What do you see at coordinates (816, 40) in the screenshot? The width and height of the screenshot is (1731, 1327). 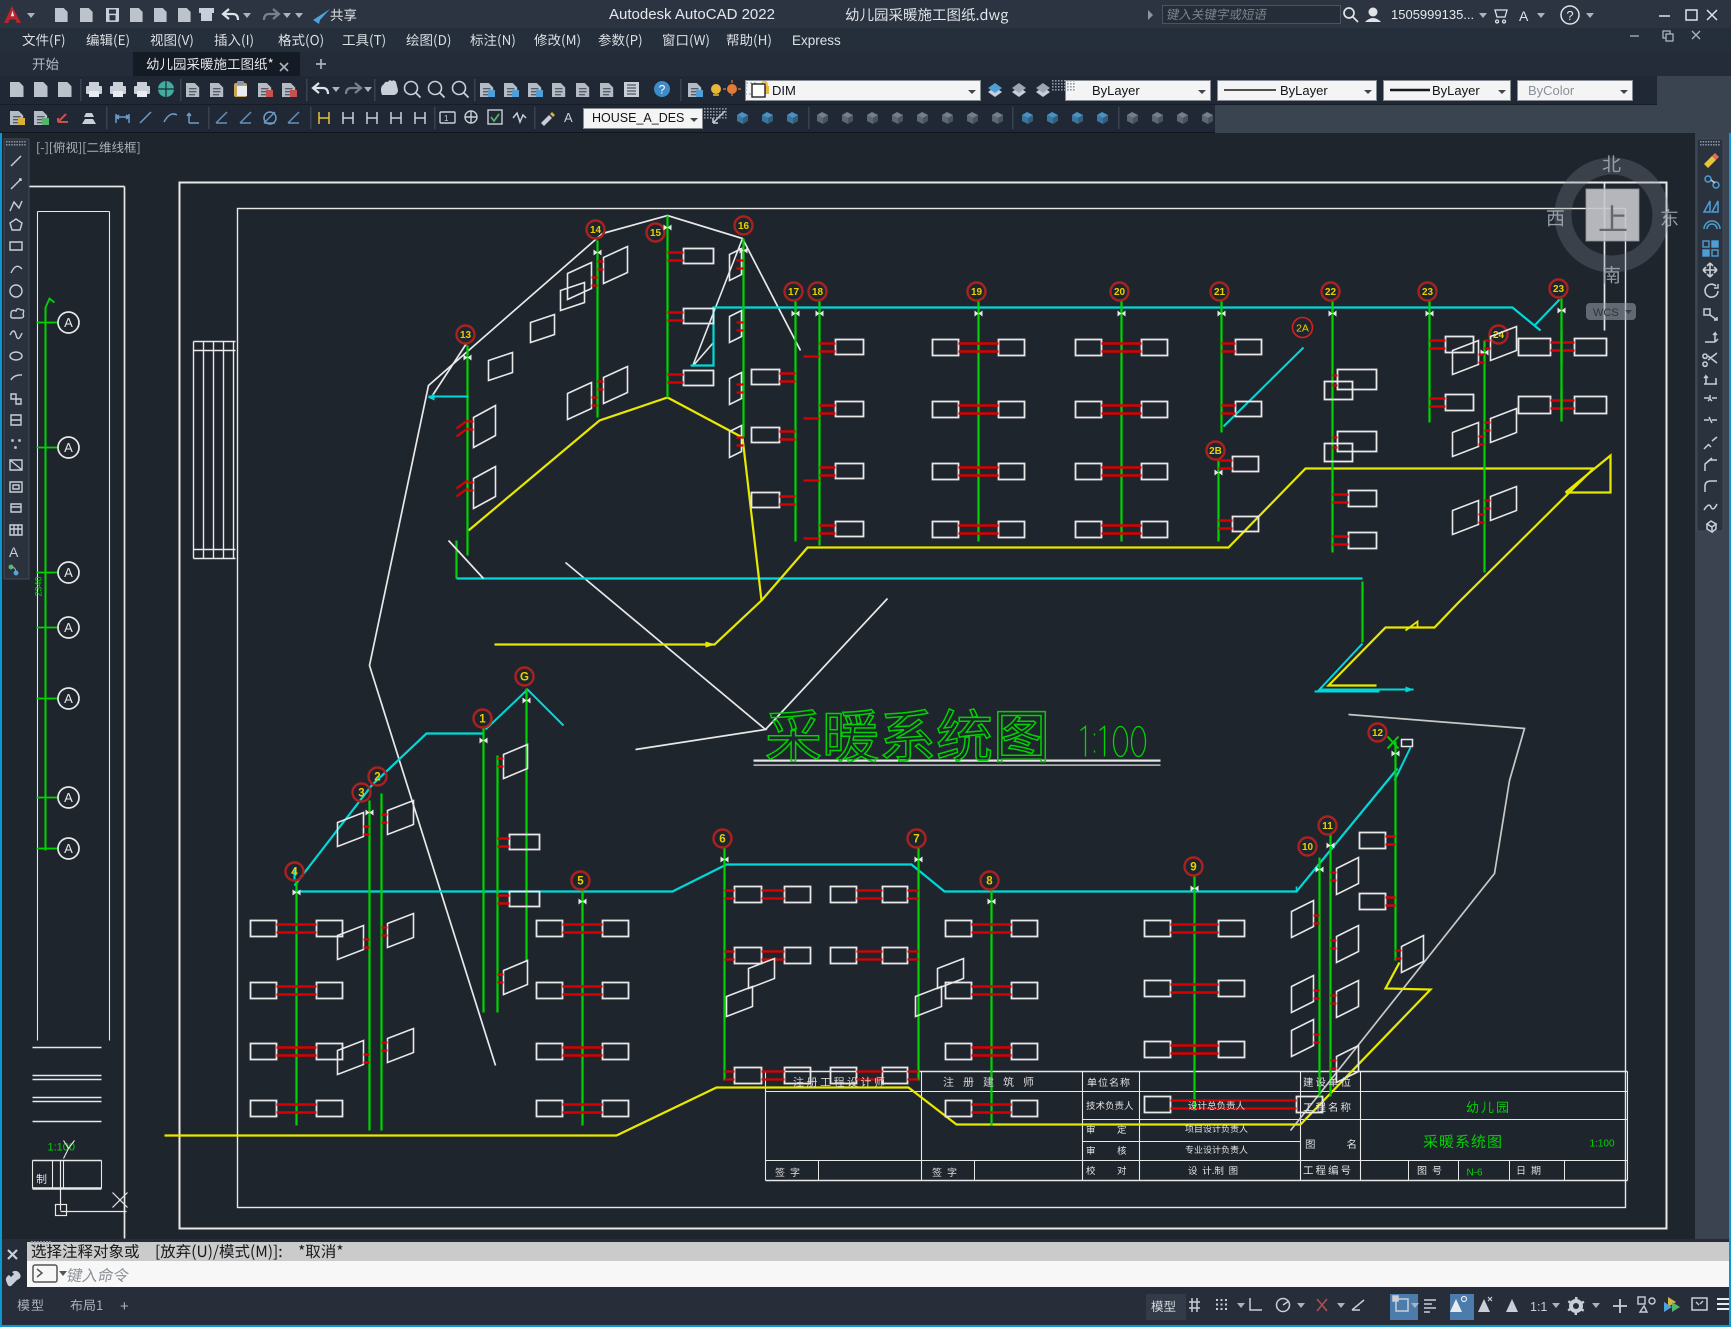 I see `svg-text: Express` at bounding box center [816, 40].